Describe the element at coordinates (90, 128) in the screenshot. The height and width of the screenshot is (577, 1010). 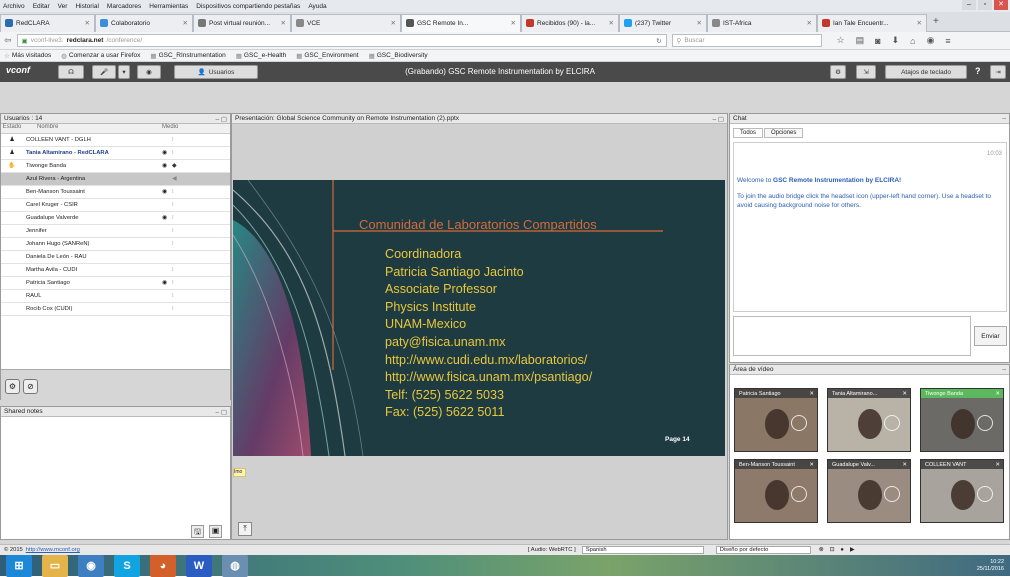
I see `col-name: Nombre` at that location.